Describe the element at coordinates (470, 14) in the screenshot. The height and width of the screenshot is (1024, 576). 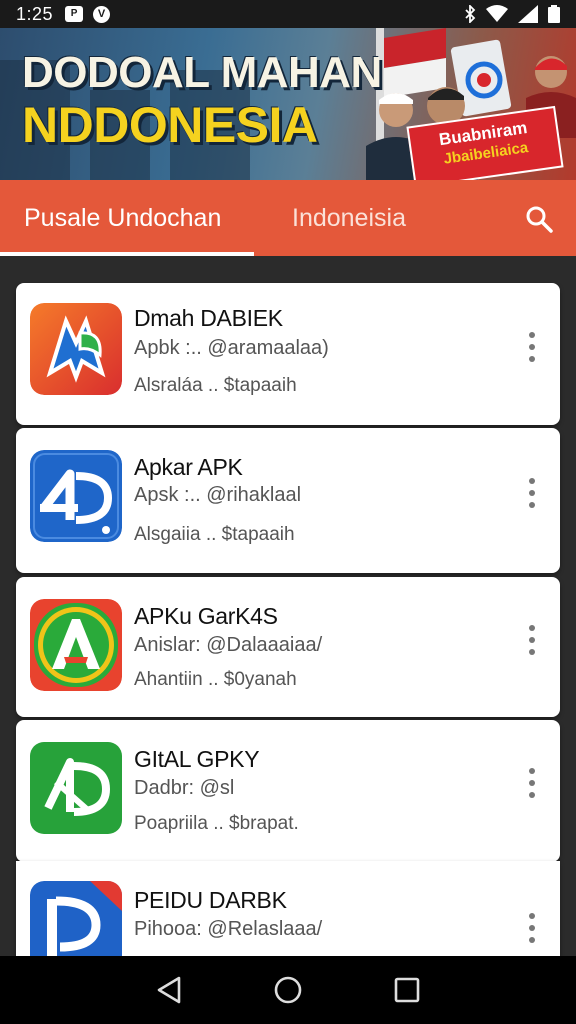
I see `bluetooth-icon` at that location.